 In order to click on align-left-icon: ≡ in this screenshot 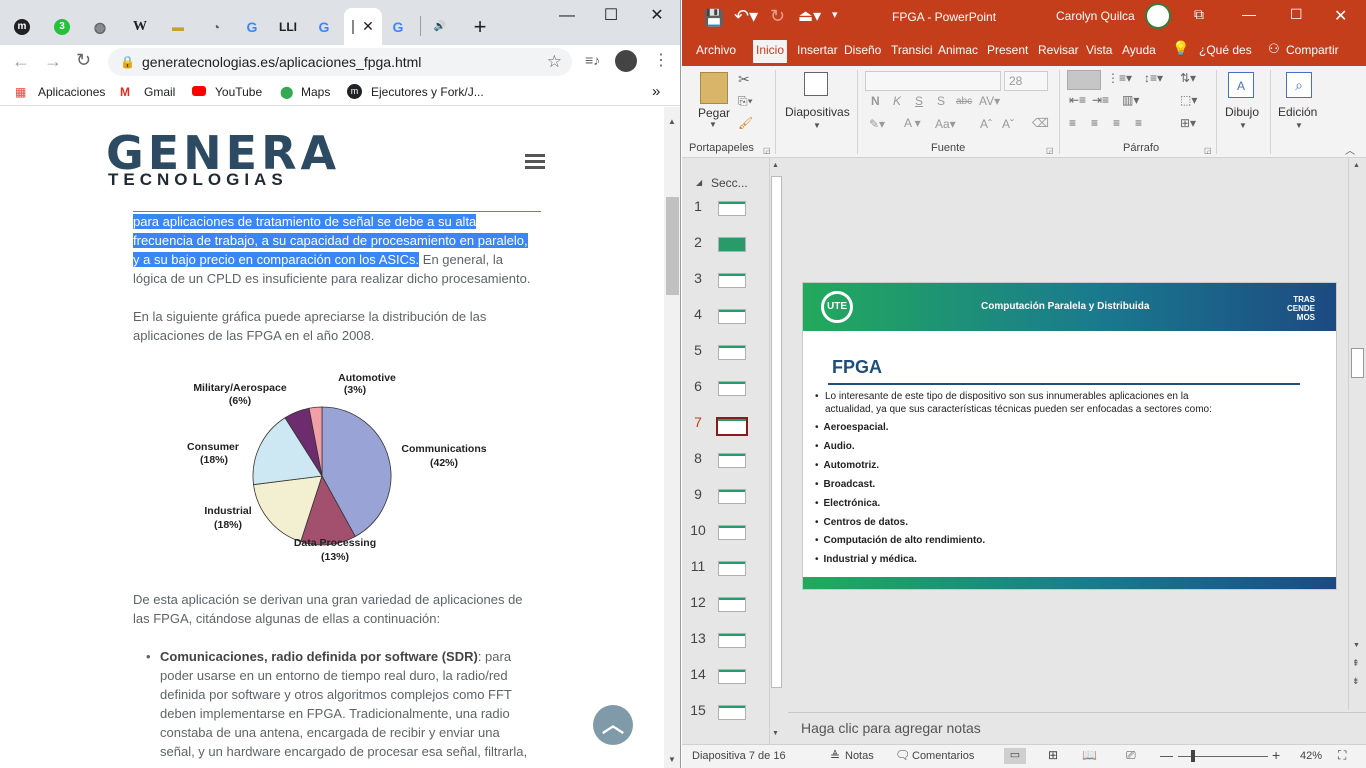, I will do `click(1072, 123)`.